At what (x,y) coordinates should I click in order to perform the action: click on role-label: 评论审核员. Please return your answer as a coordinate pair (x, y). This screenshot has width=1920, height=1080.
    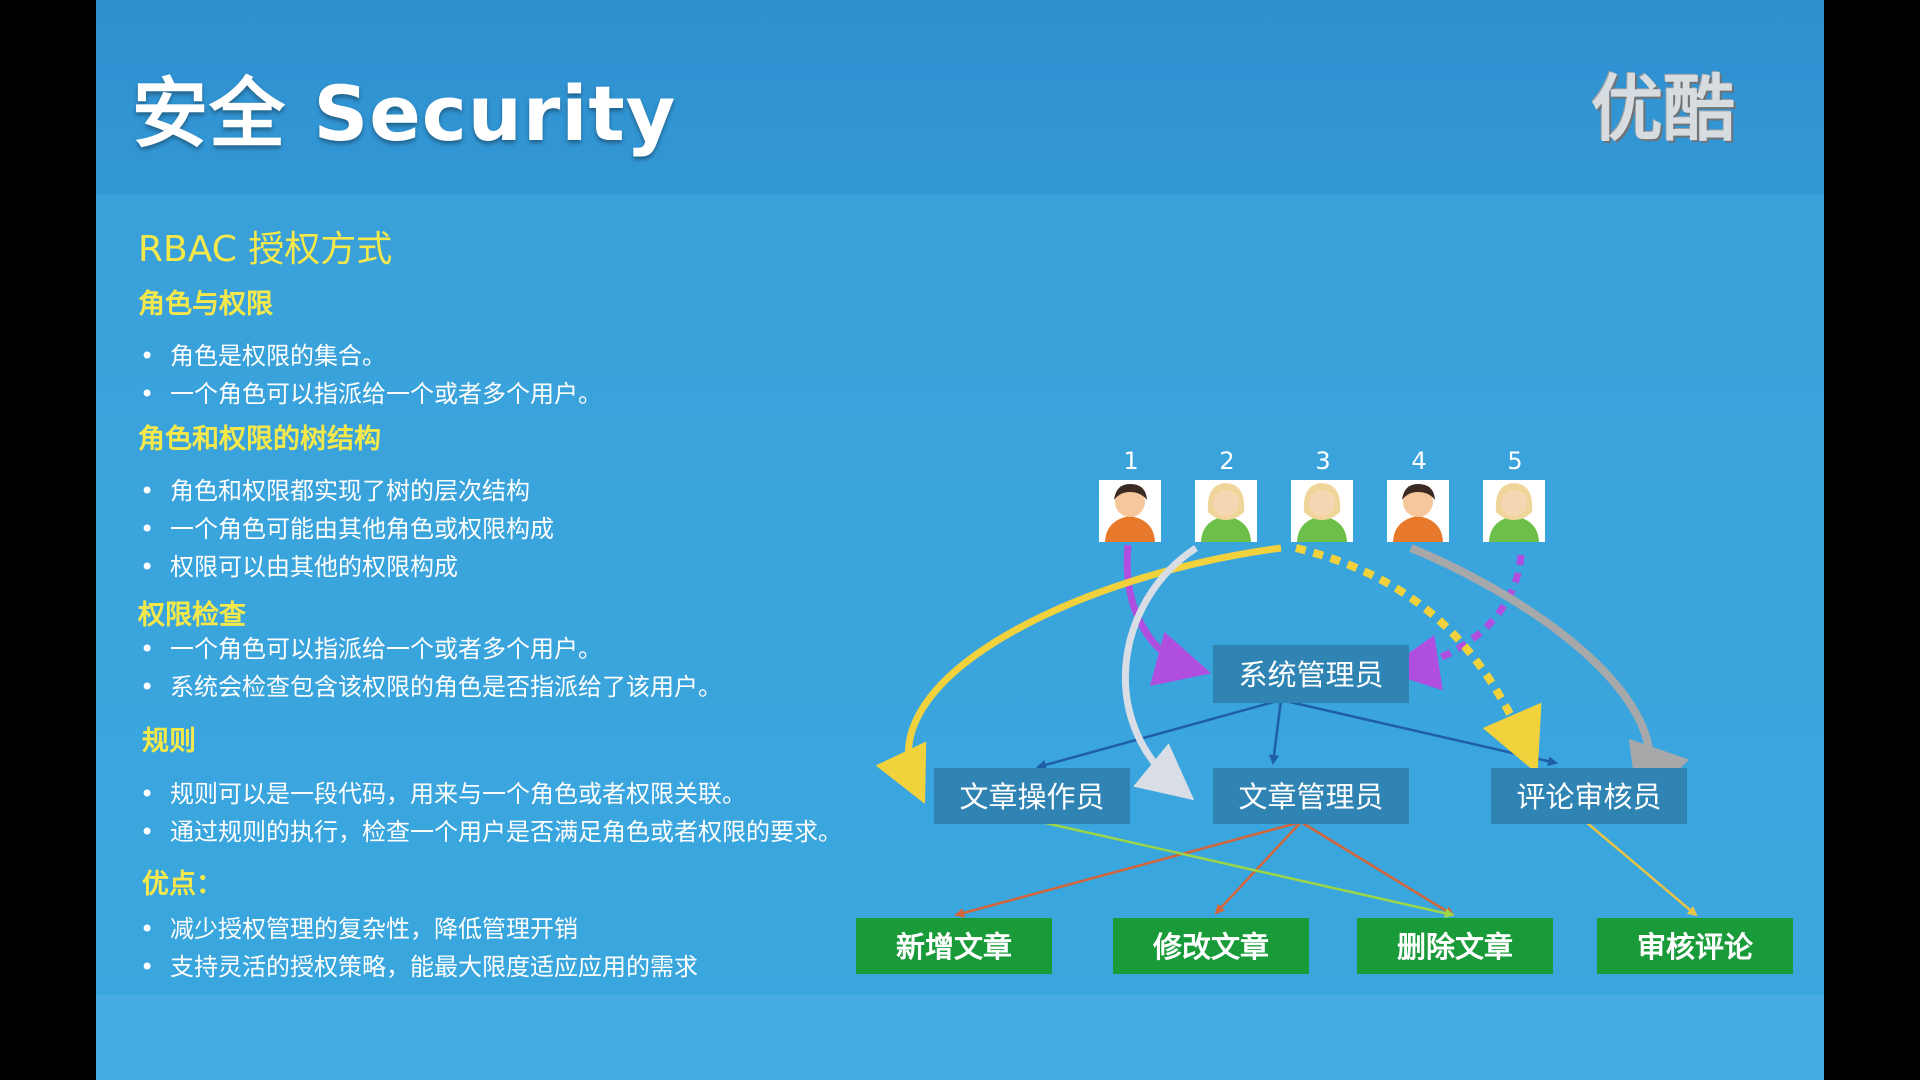
    Looking at the image, I should click on (1588, 797).